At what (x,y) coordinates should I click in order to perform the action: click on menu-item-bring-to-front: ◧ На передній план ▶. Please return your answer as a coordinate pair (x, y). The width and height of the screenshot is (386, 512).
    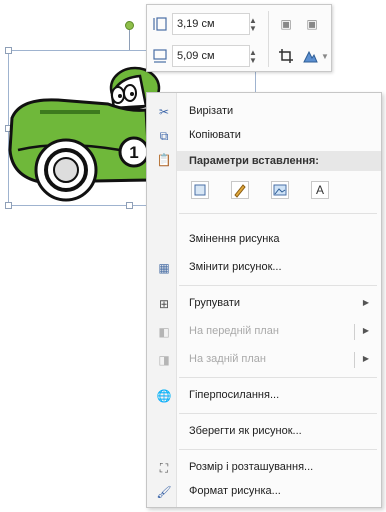
    Looking at the image, I should click on (264, 332).